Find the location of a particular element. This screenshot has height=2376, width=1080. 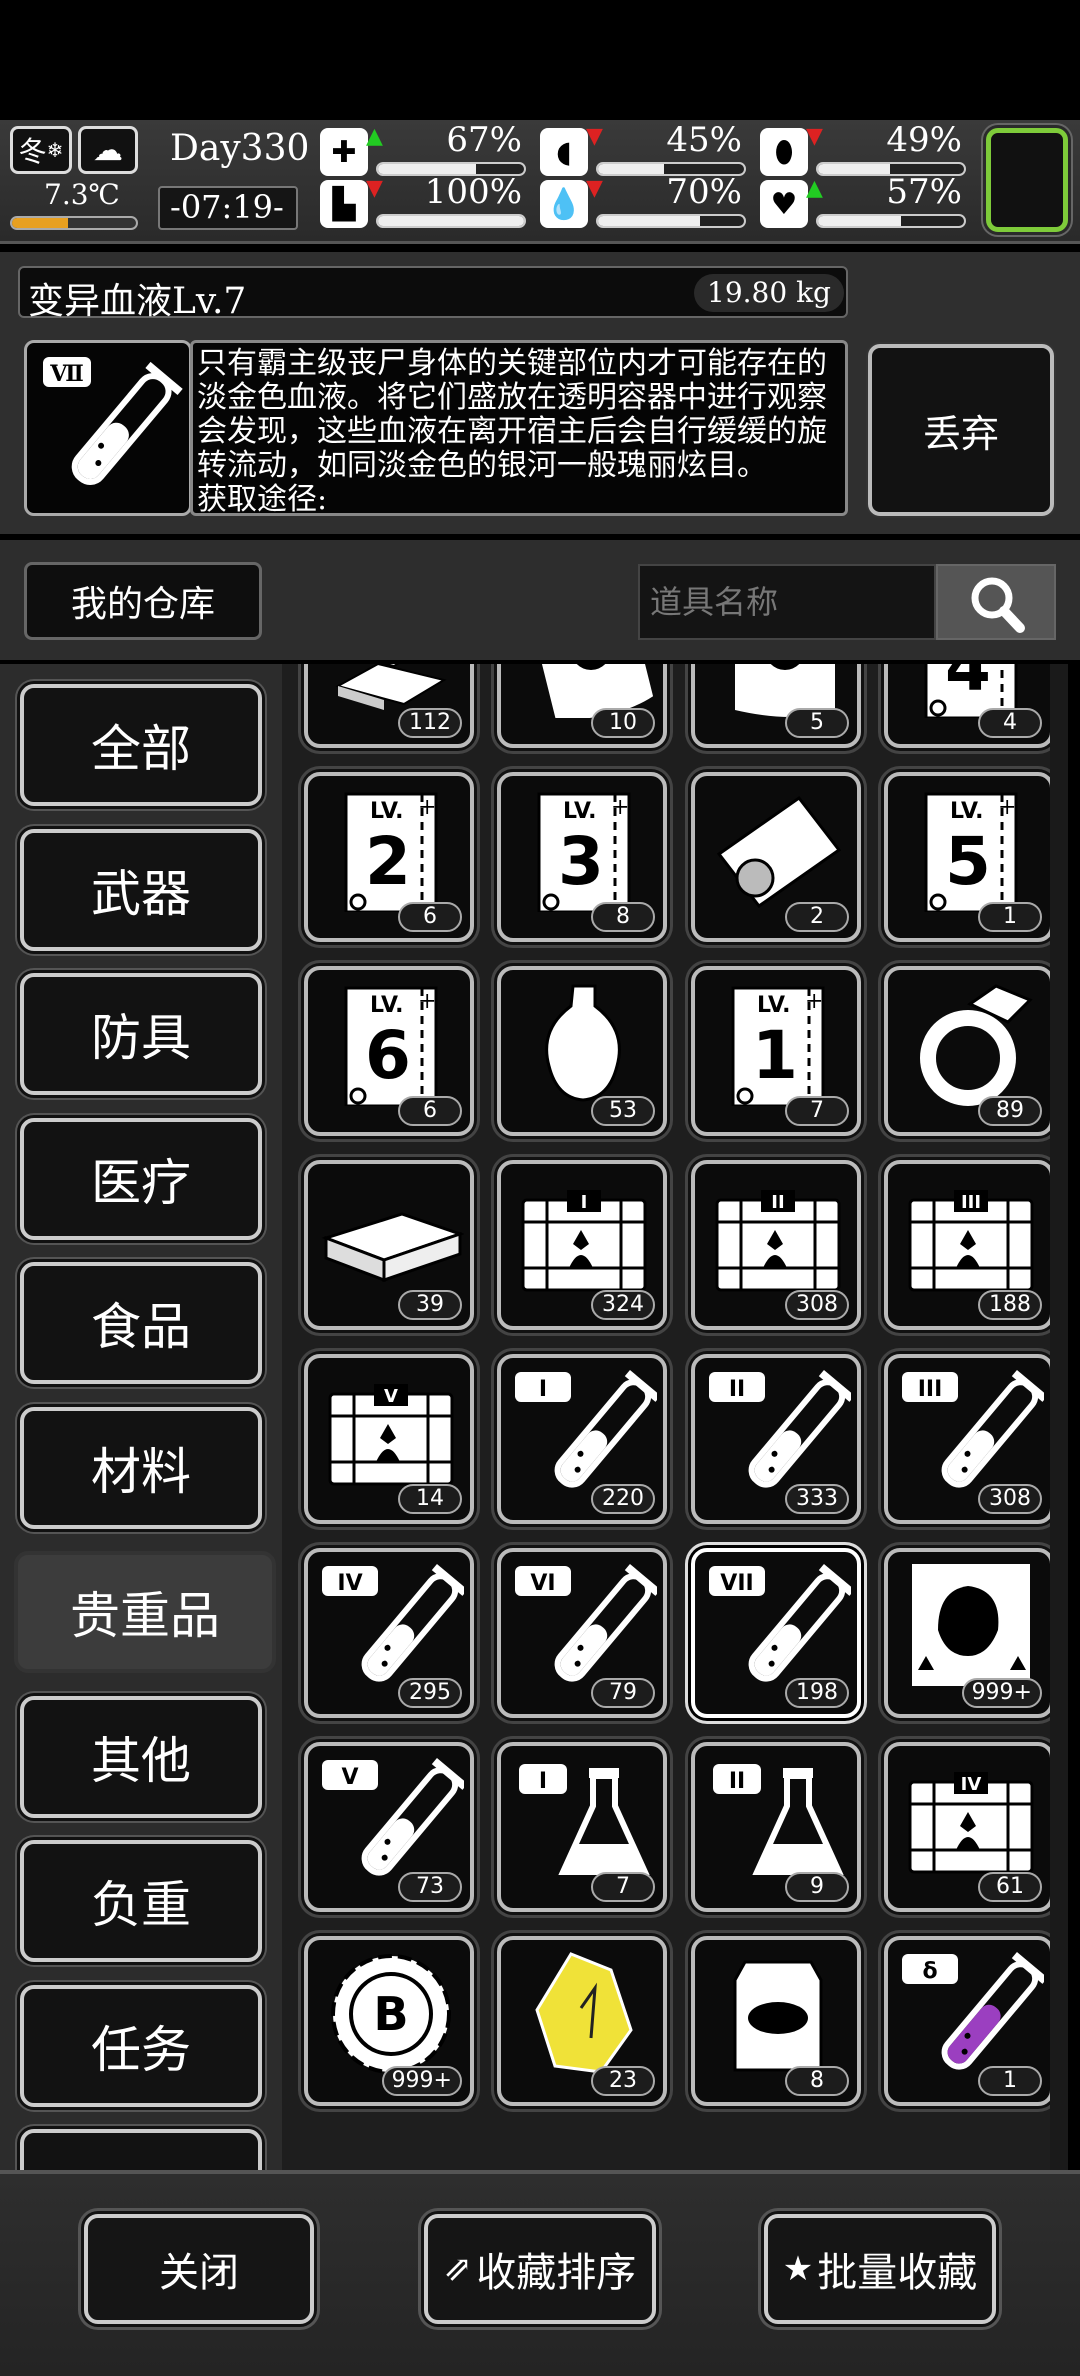

search-input is located at coordinates (787, 602).